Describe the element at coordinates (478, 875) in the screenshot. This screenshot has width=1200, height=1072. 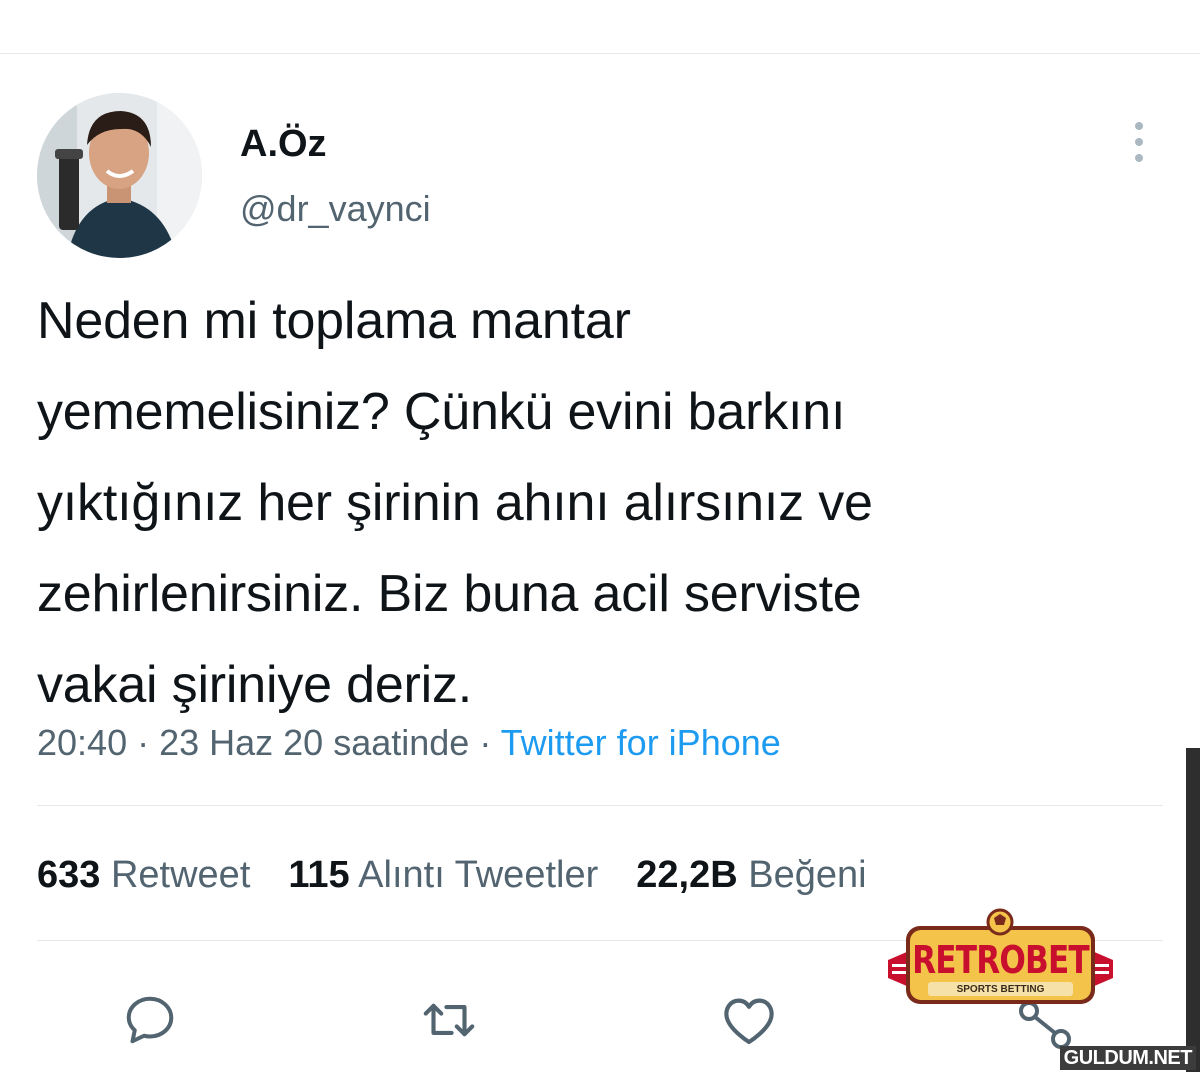
I see `stat-label: Alıntı Tweetler` at that location.